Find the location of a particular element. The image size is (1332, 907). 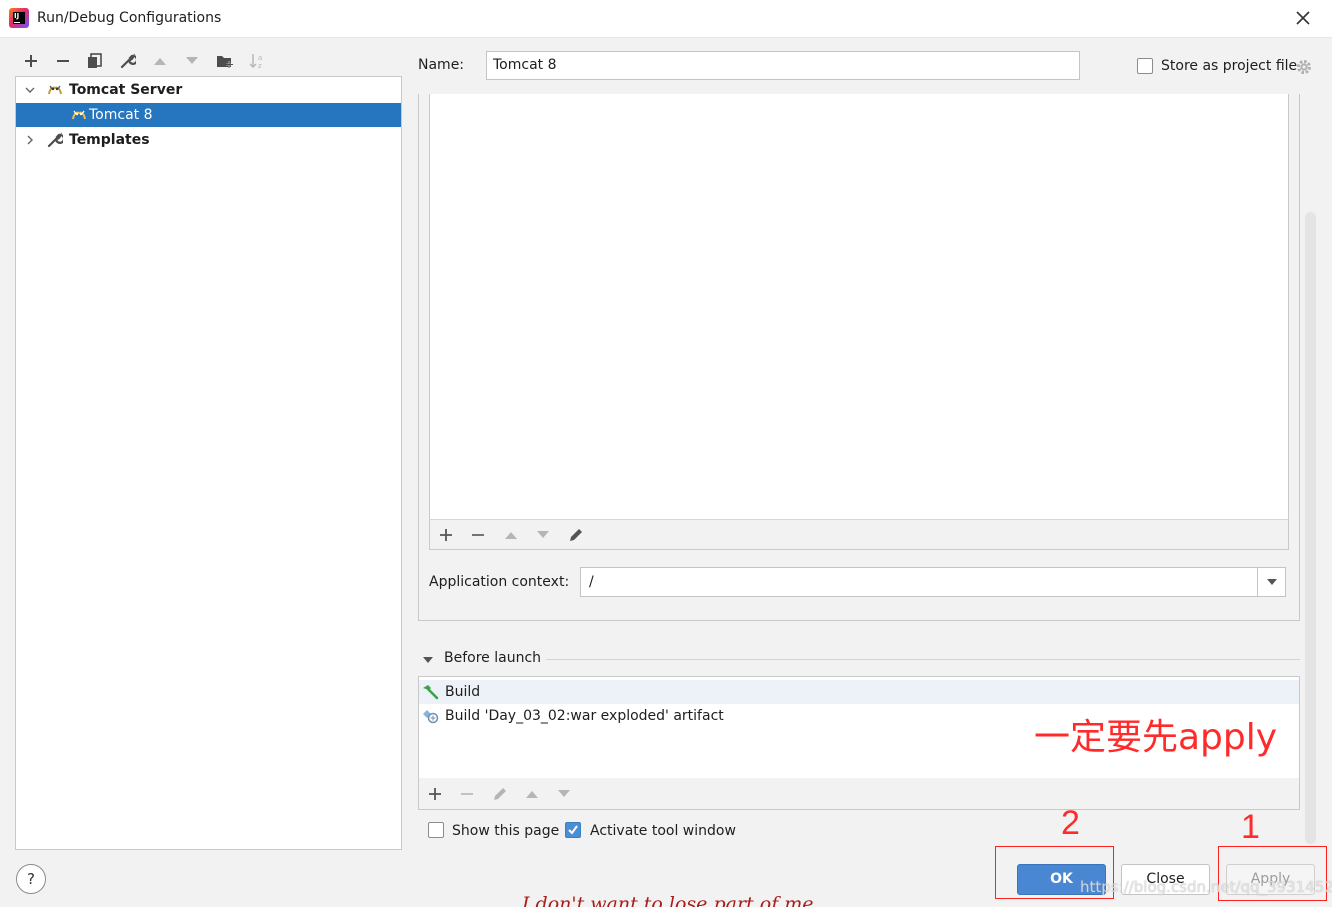

activate-tool-window-checkbox is located at coordinates (573, 830).